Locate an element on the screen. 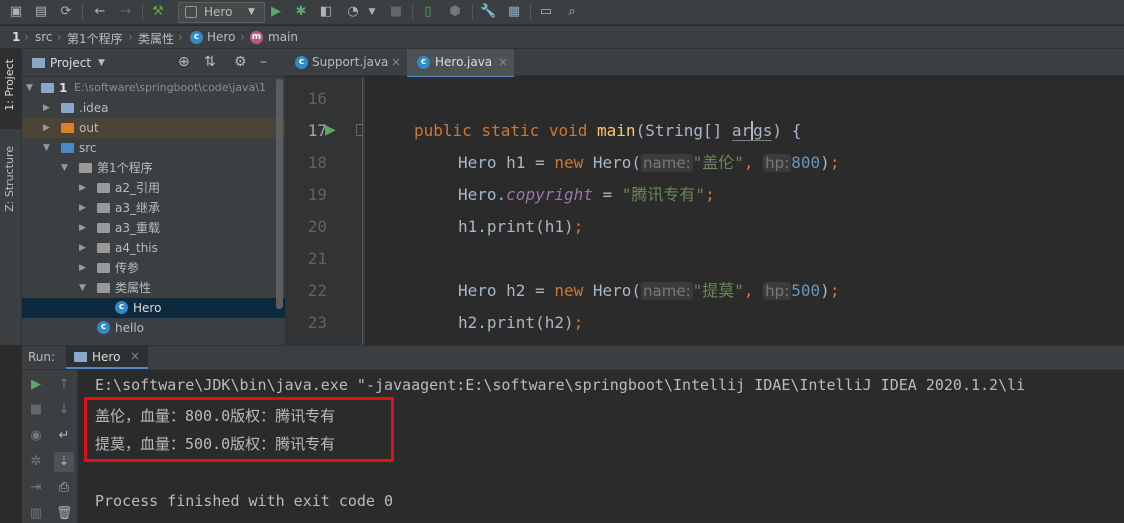 This screenshot has width=1124, height=523. down-arrow-icon: ↓ is located at coordinates (64, 410).